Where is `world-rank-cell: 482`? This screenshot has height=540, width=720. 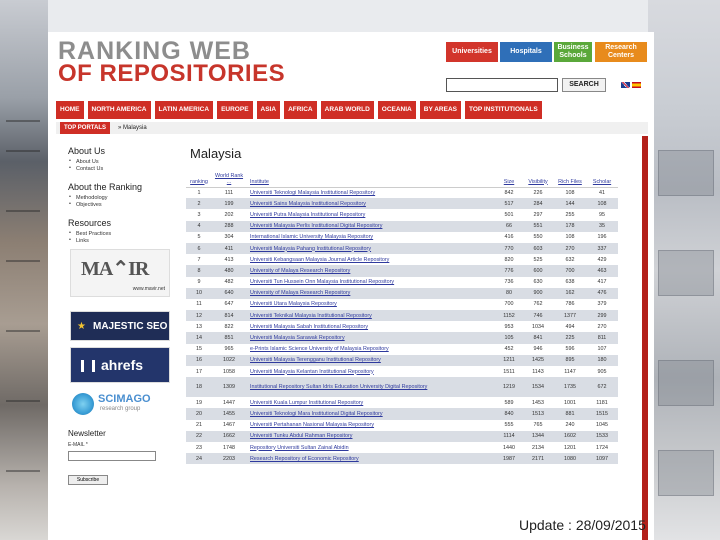
world-rank-cell: 482 is located at coordinates (229, 282).